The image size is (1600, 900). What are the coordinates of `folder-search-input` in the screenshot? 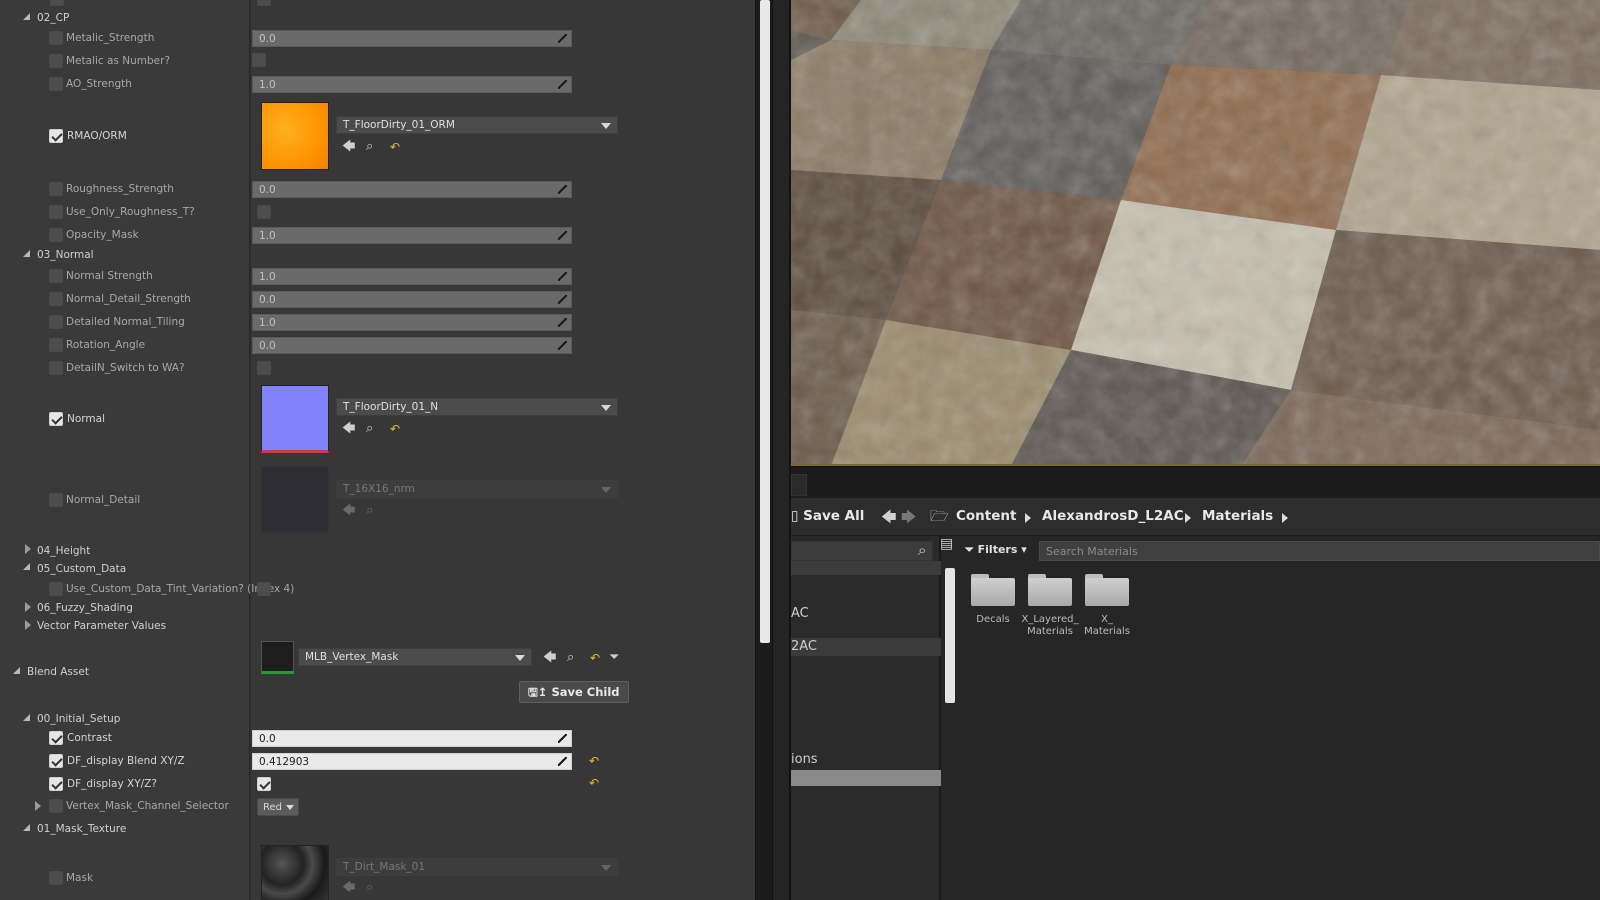 It's located at (862, 551).